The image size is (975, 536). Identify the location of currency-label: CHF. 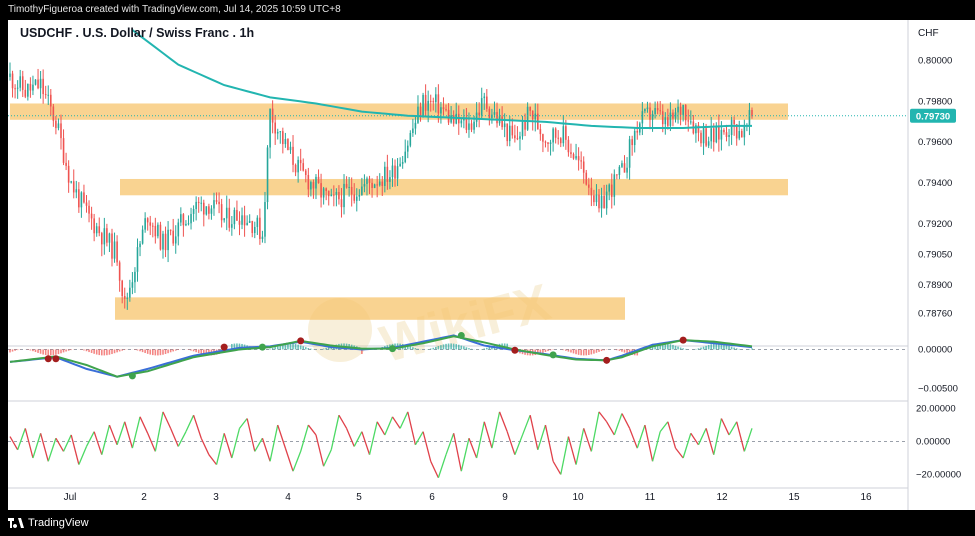
(928, 33).